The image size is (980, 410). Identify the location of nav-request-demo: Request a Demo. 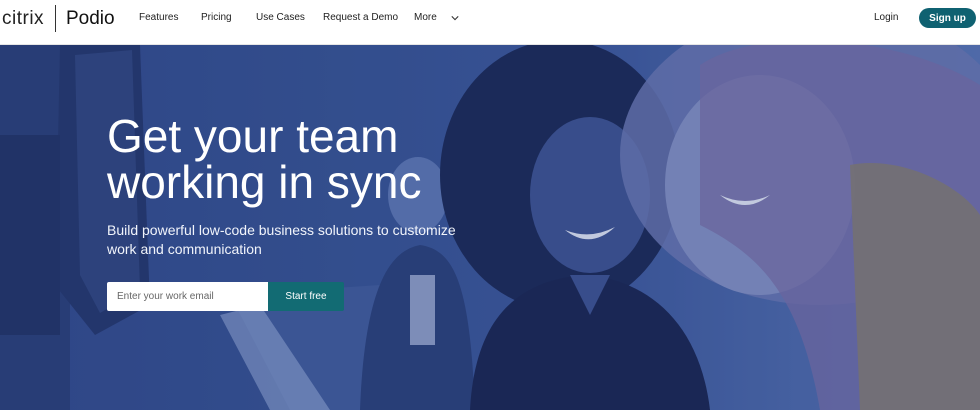
(360, 17).